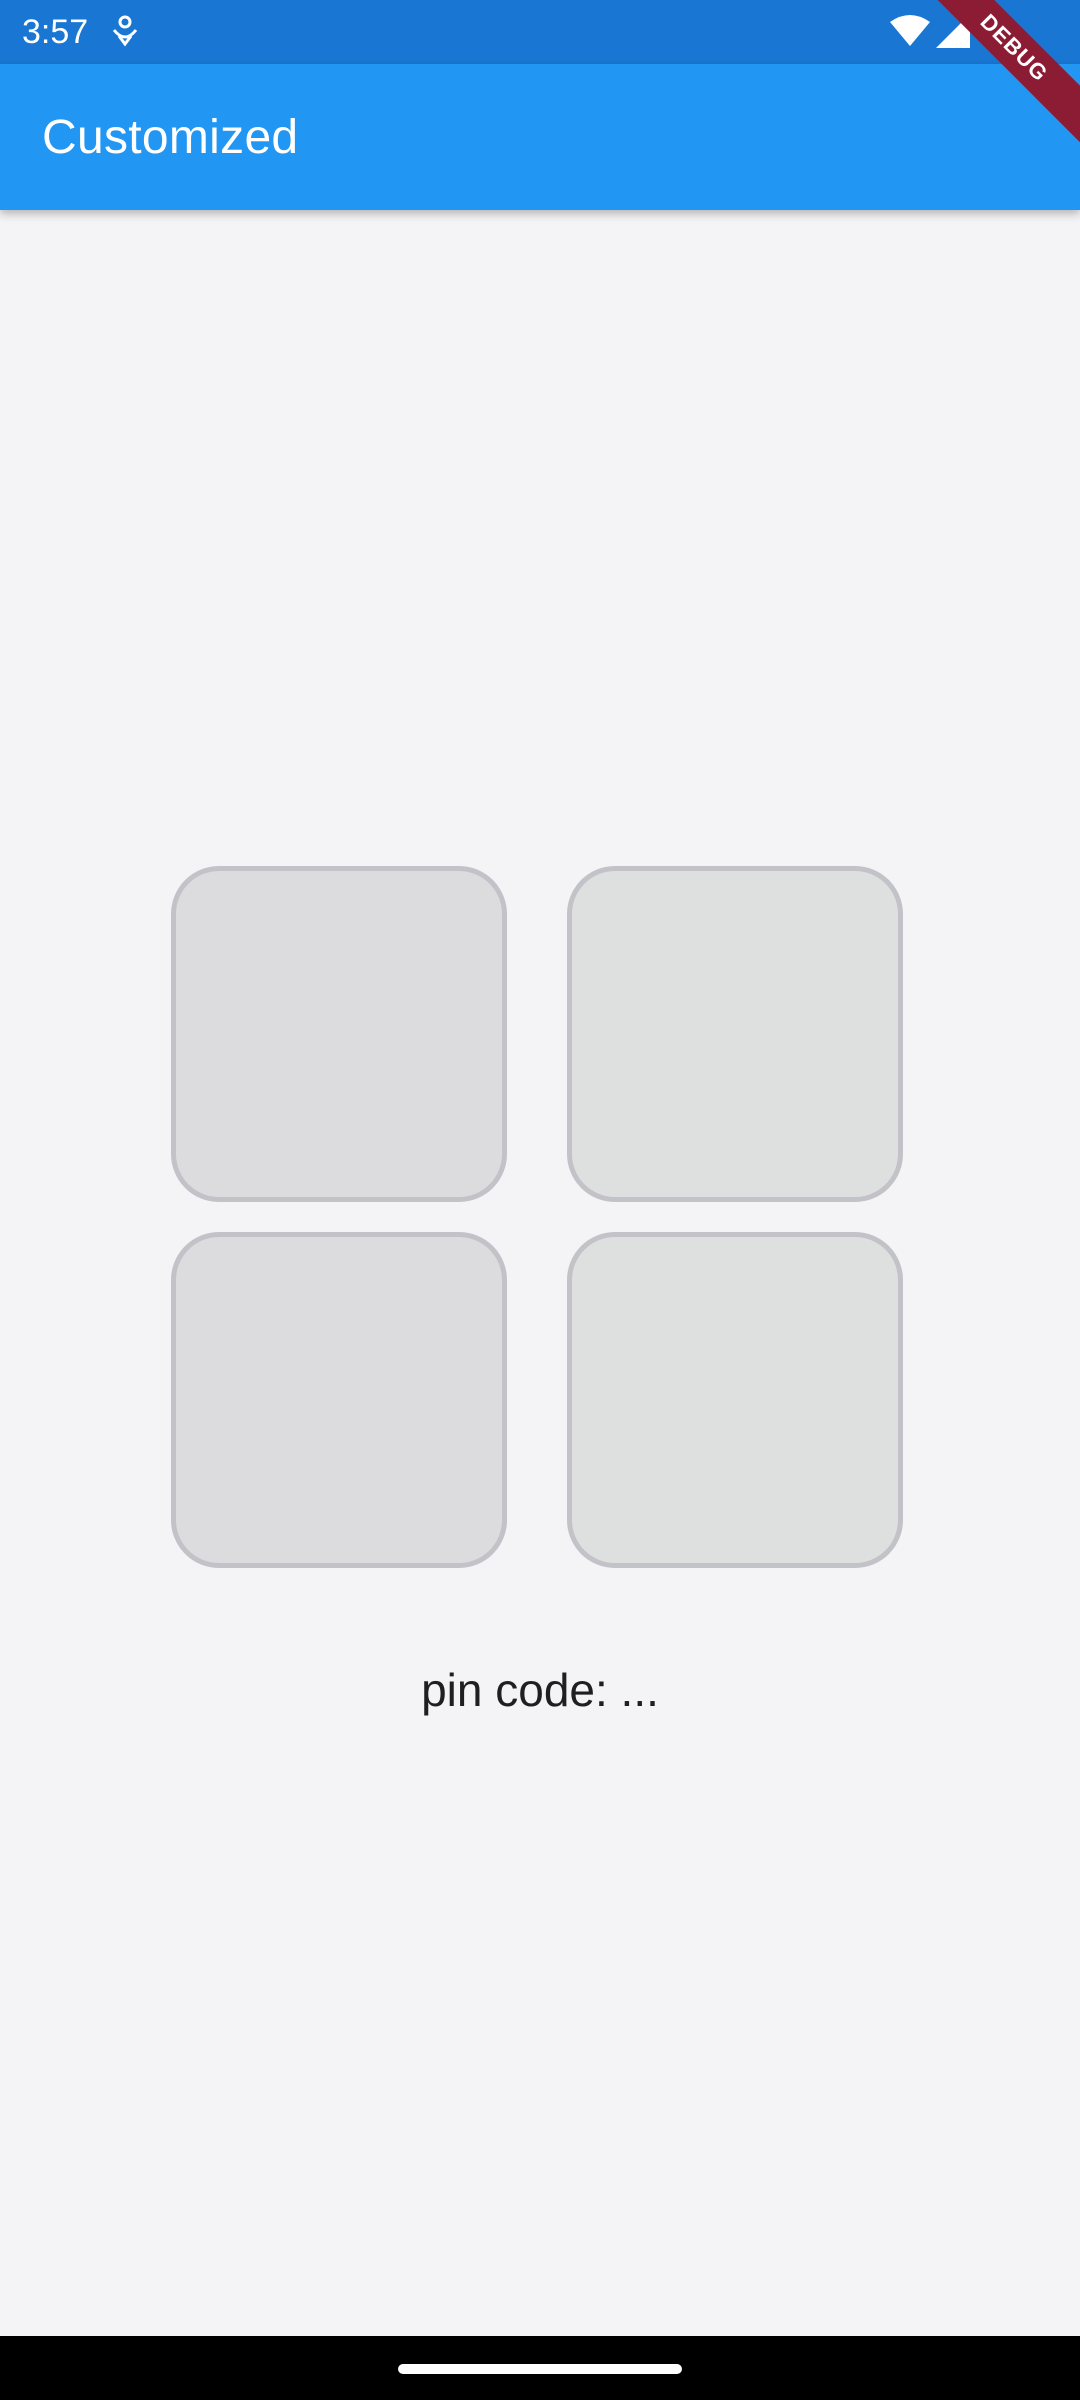  What do you see at coordinates (540, 137) in the screenshot?
I see `app-bar: Customized` at bounding box center [540, 137].